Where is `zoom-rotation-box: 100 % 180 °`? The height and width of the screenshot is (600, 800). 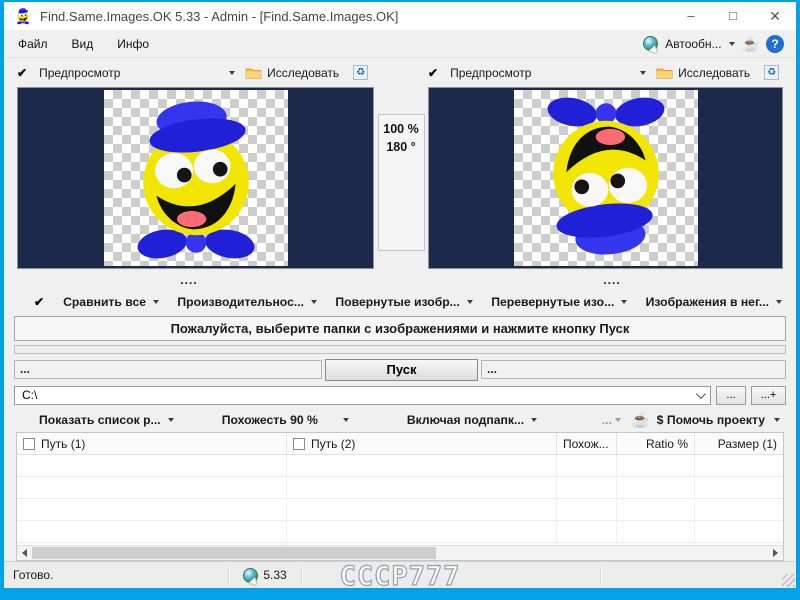
zoom-rotation-box: 100 % 180 ° is located at coordinates (401, 182).